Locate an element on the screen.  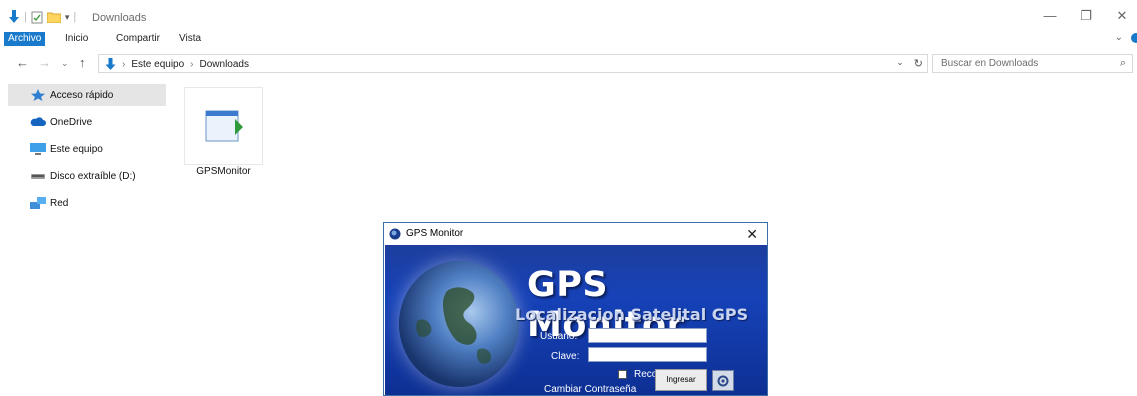
refresh-icon: ↻ is located at coordinates (918, 63).